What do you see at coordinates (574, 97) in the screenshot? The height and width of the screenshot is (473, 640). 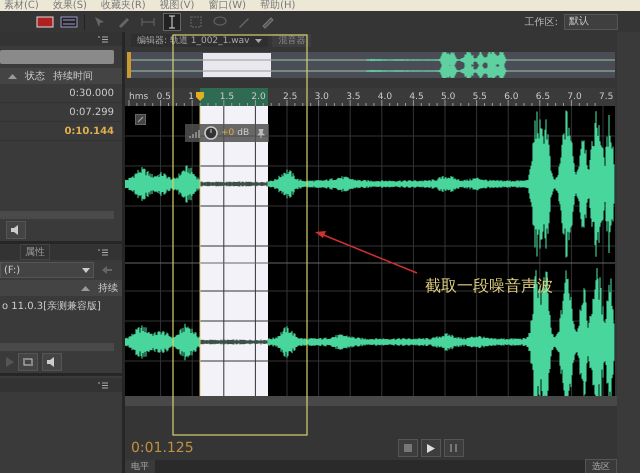 I see `ruler-label: 7.0` at bounding box center [574, 97].